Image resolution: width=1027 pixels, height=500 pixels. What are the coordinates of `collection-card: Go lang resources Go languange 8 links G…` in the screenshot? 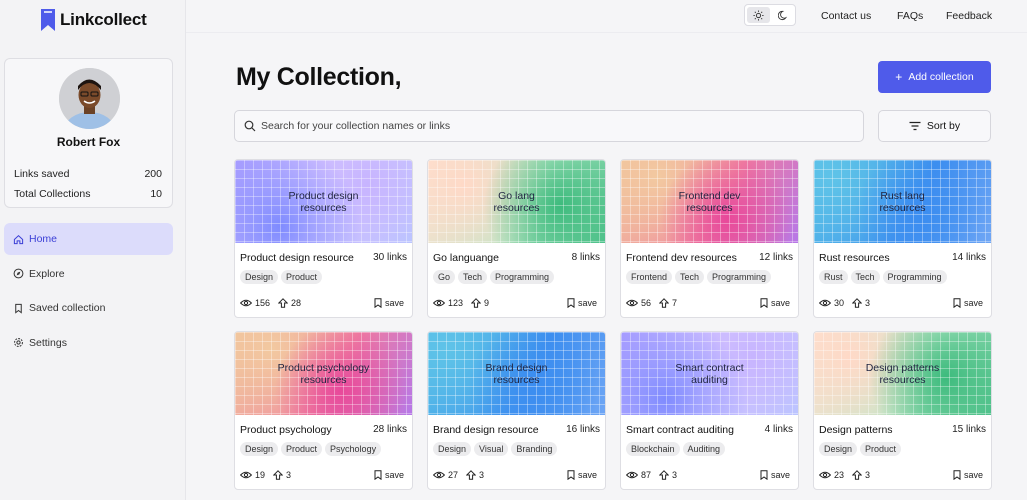 It's located at (516, 238).